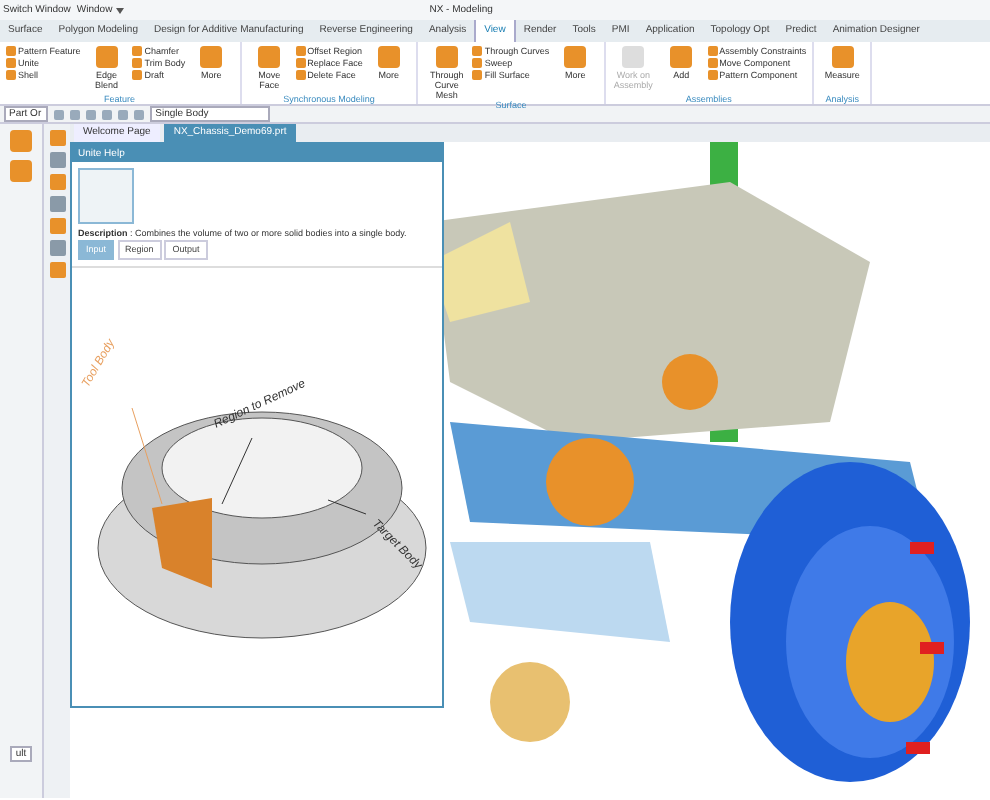  Describe the element at coordinates (119, 10) in the screenshot. I see `caret-icon` at that location.